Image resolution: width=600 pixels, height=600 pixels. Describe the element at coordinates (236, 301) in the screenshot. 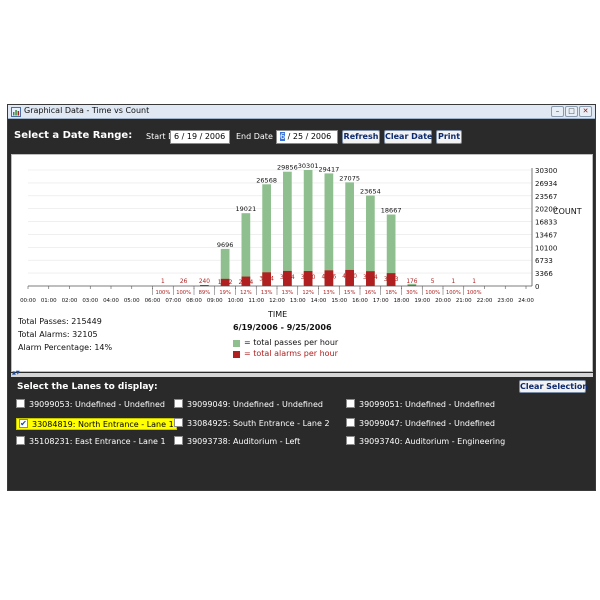

I see `x-tick-label: 10:00` at that location.